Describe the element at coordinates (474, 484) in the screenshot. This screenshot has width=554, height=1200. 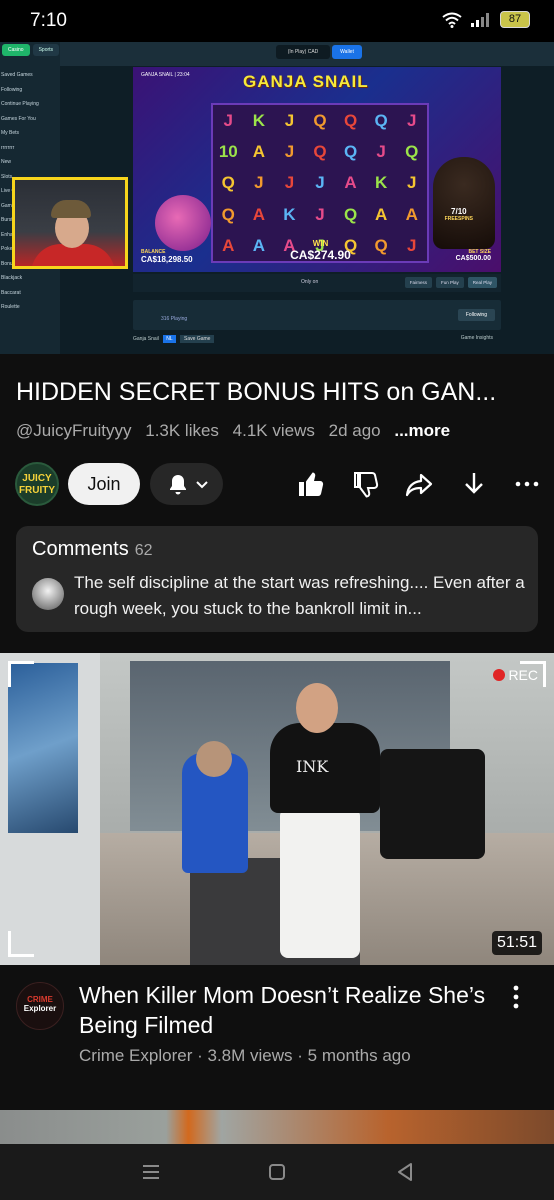
I see `download-icon` at that location.